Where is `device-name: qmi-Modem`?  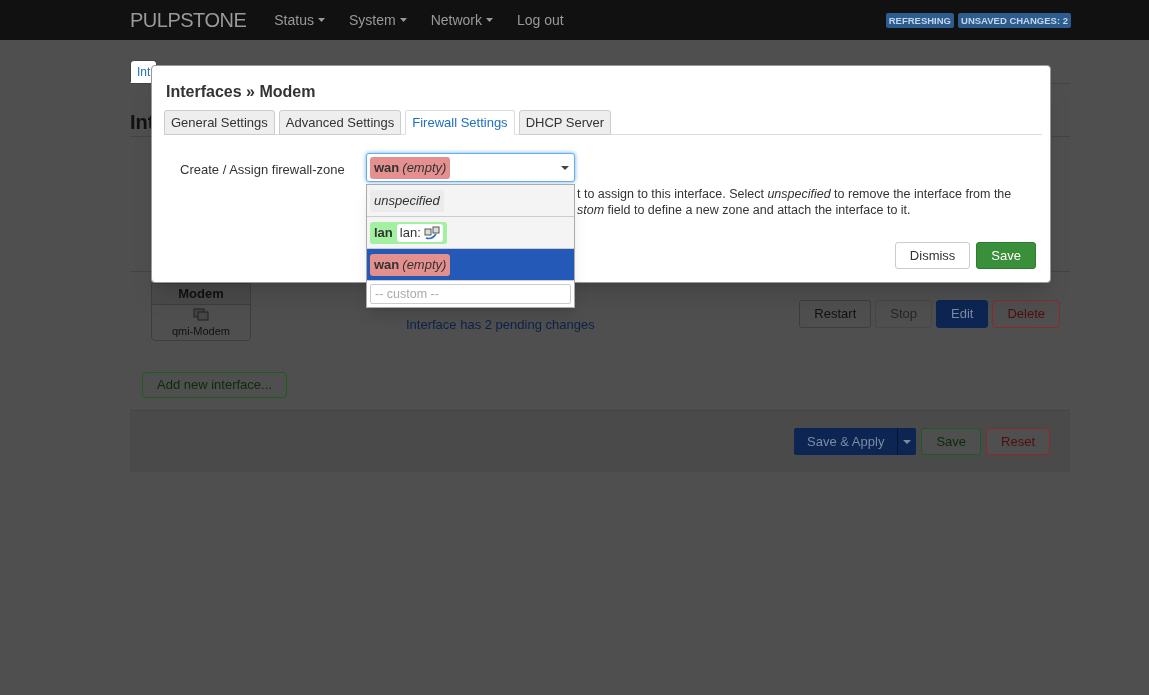
device-name: qmi-Modem is located at coordinates (201, 331).